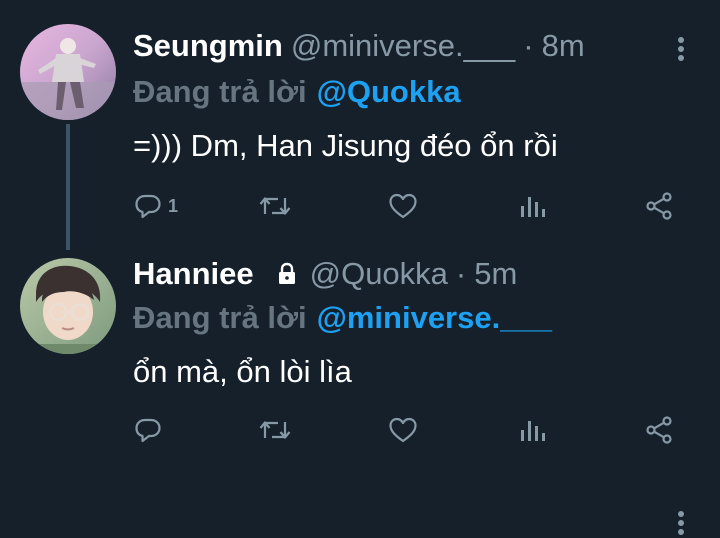 This screenshot has width=720, height=538. I want to click on replying-to: Đang trả lời @Quokka, so click(297, 92).